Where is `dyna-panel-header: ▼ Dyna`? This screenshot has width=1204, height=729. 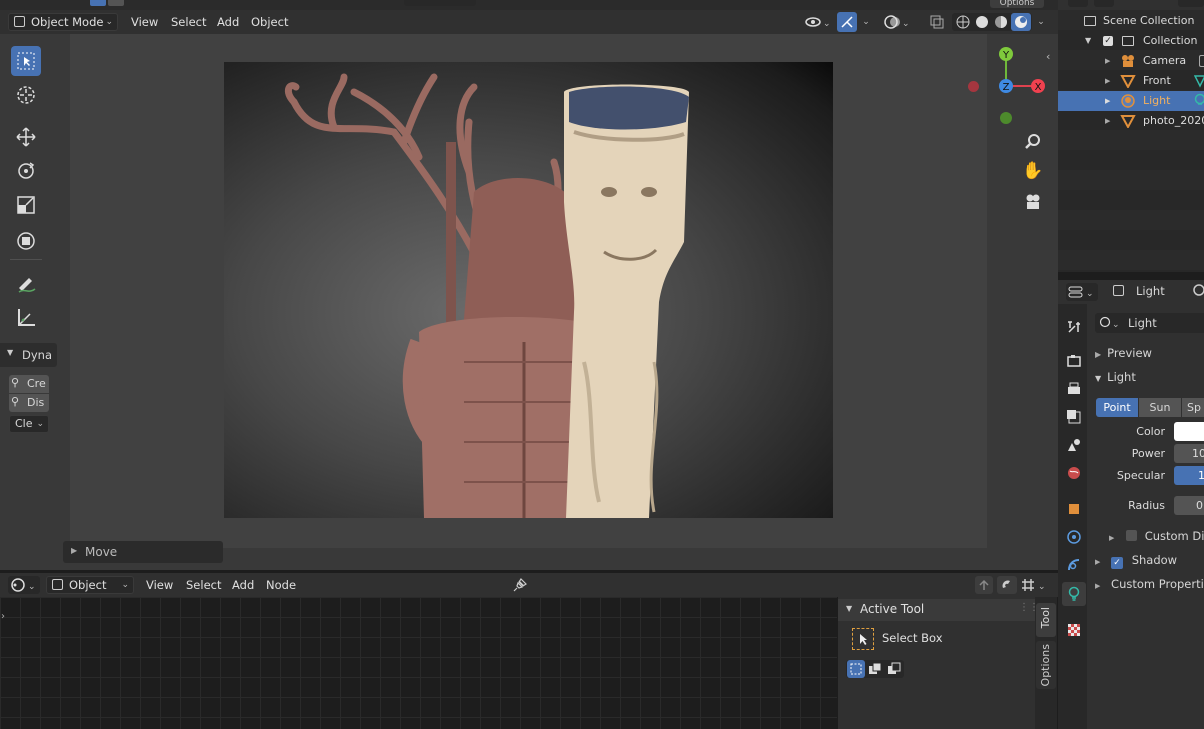 dyna-panel-header: ▼ Dyna is located at coordinates (28, 355).